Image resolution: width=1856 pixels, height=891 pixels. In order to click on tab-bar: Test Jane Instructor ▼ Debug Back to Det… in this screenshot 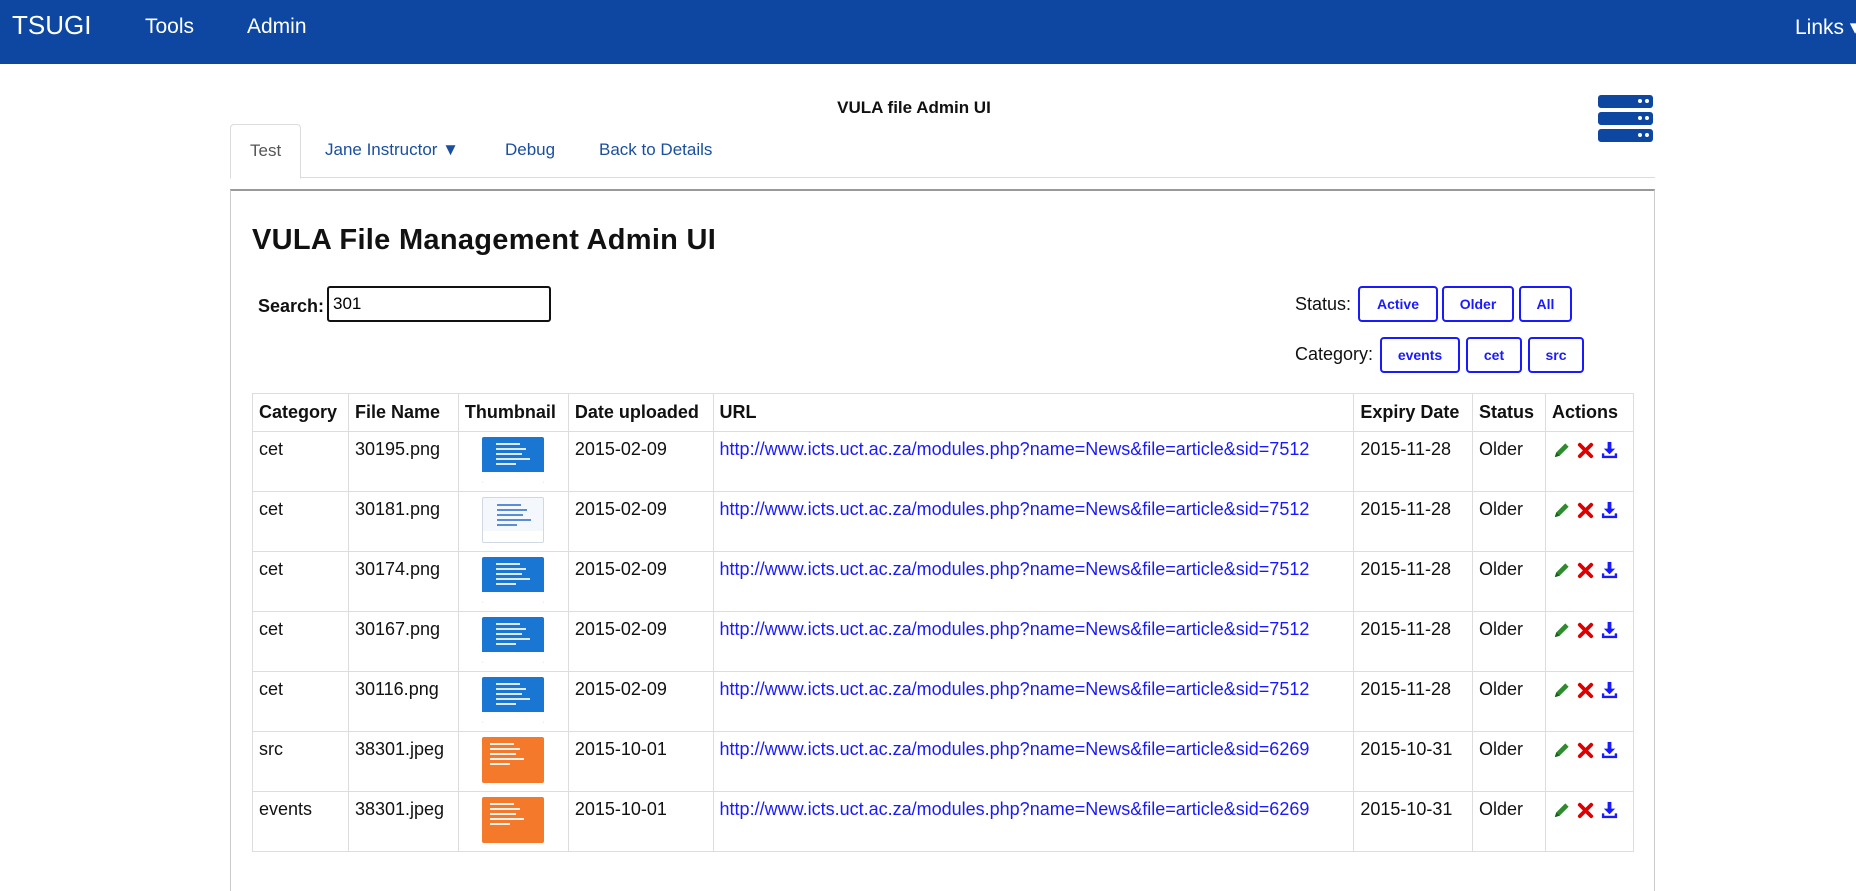, I will do `click(942, 151)`.